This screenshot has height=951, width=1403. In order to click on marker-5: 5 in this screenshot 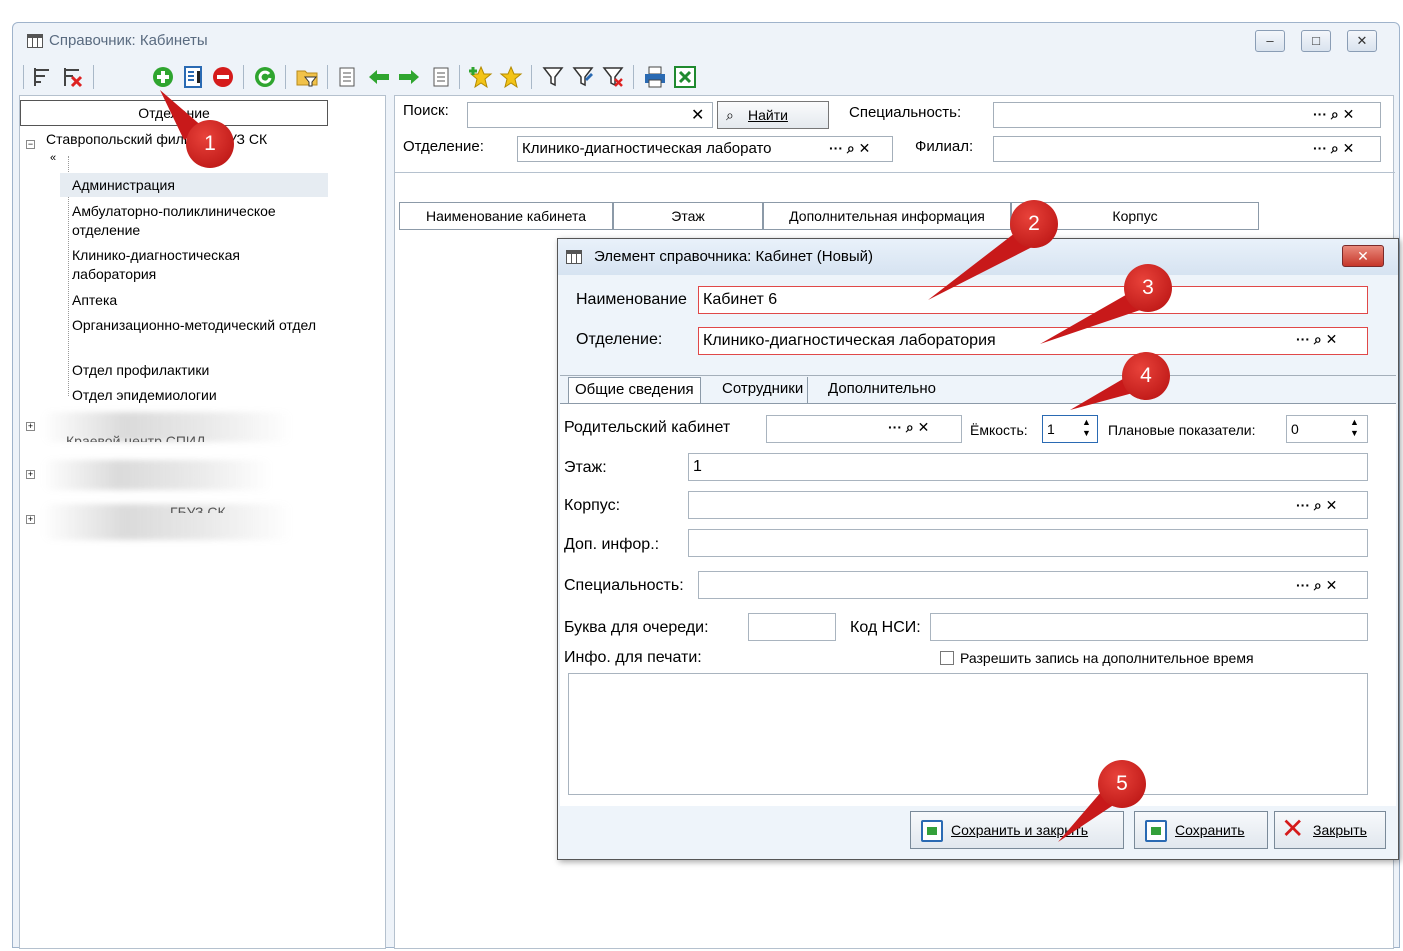, I will do `click(1122, 784)`.